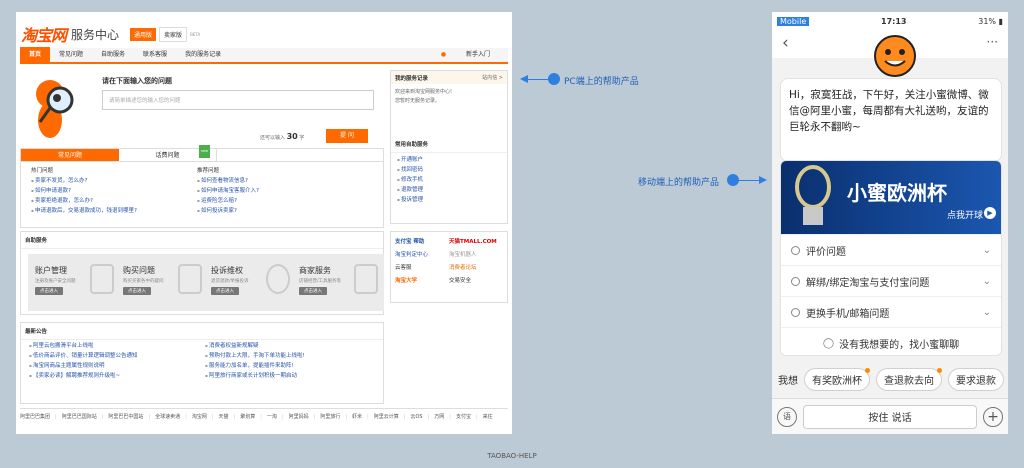  Describe the element at coordinates (255, 356) in the screenshot. I see `notice-6: 预购付款上大限，手淘下单功能上线啦!` at that location.